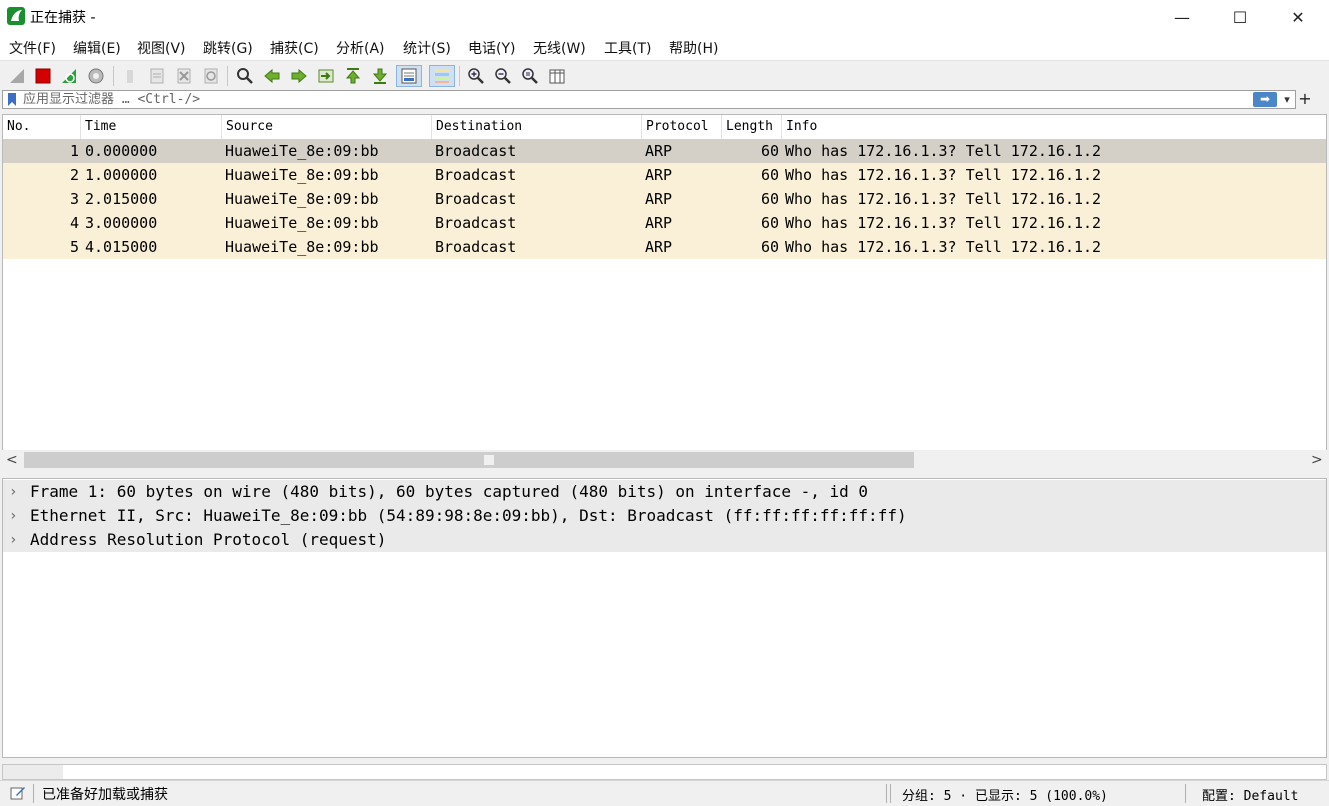 Image resolution: width=1329 pixels, height=806 pixels. Describe the element at coordinates (121, 199) in the screenshot. I see `cell-time: 2.015000` at that location.